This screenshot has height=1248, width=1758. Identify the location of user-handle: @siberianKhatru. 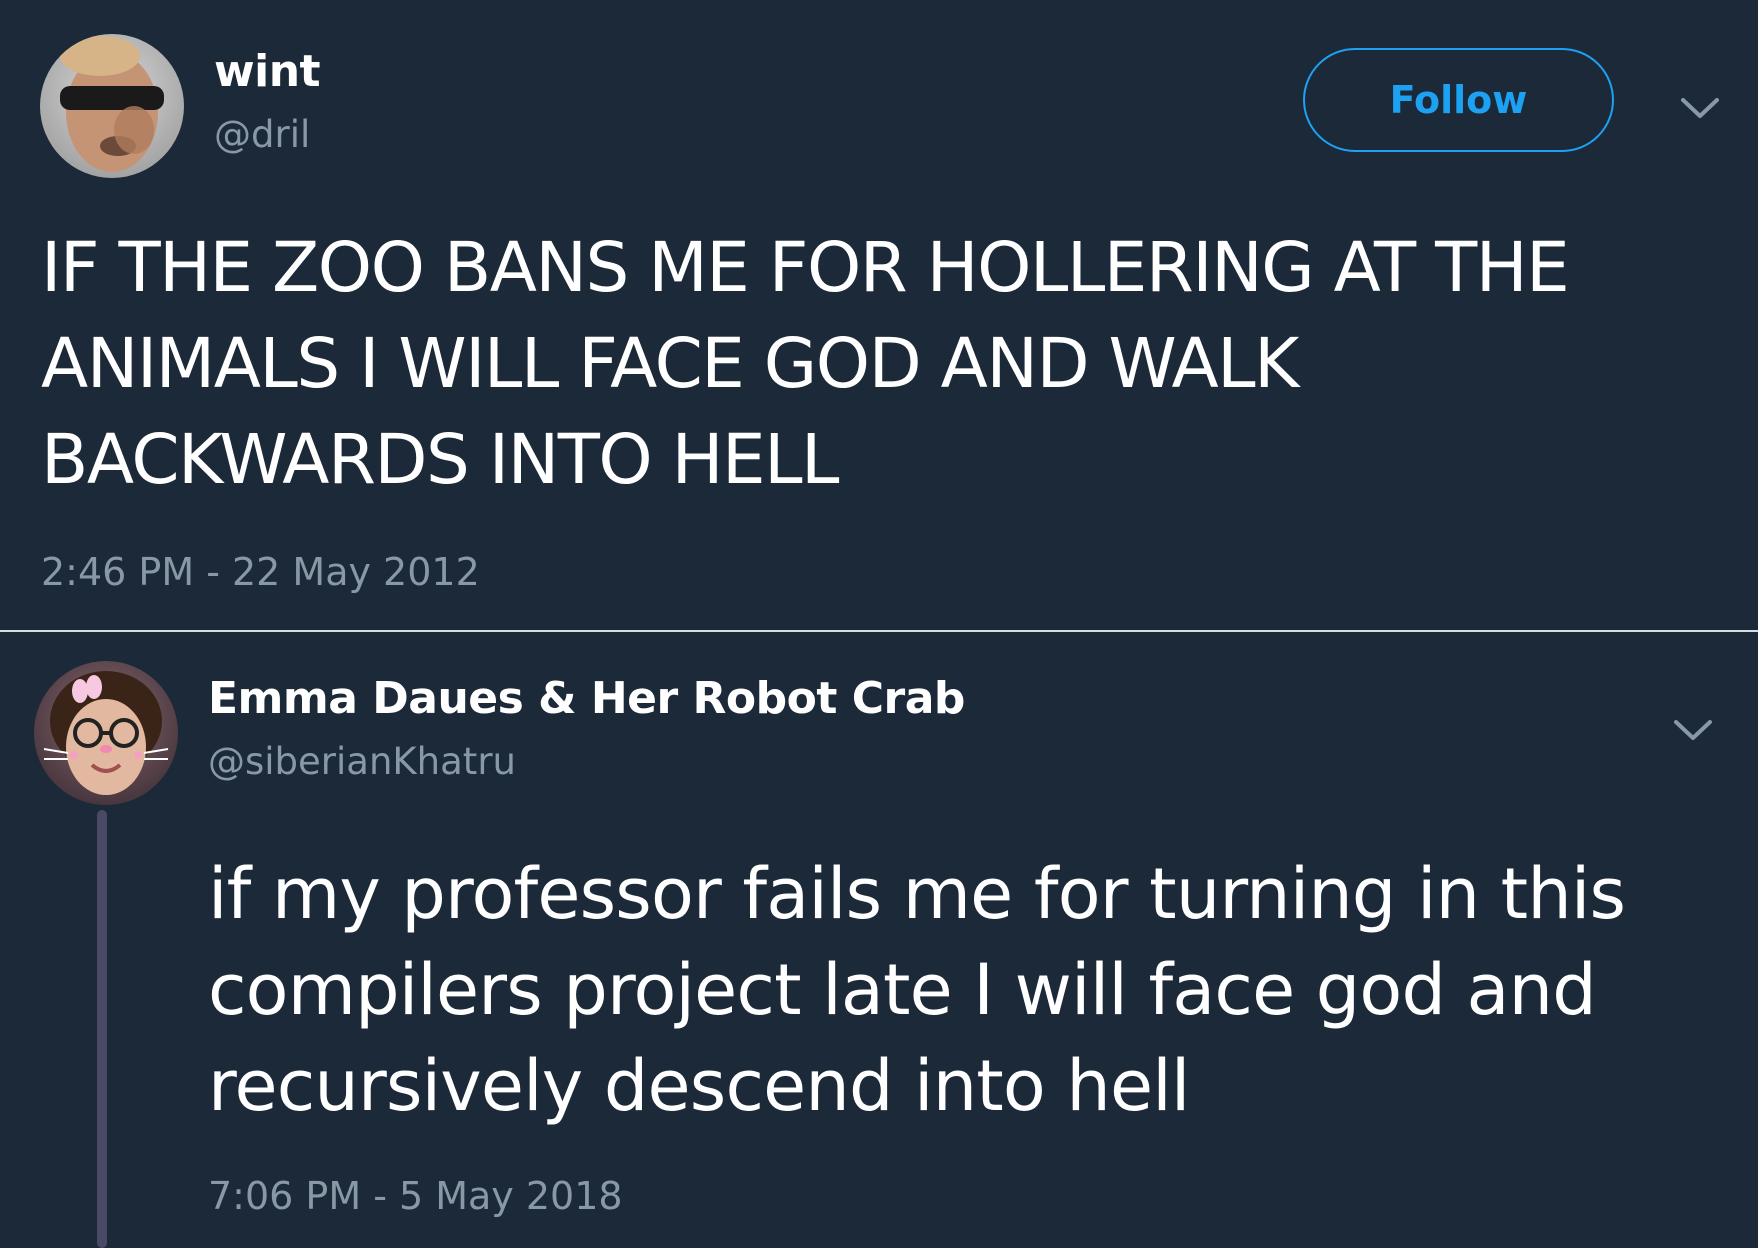
(362, 761).